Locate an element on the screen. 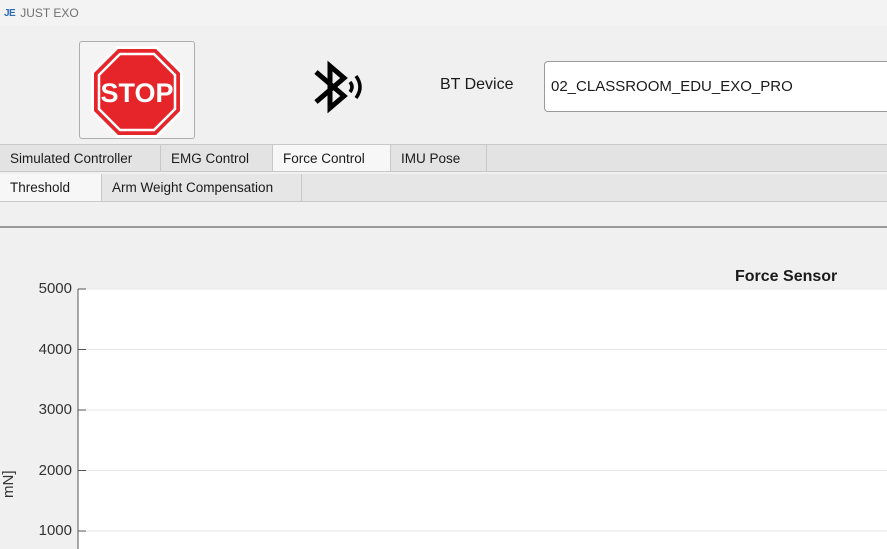 The width and height of the screenshot is (887, 549). tab-label: Arm Weight Compensation is located at coordinates (193, 187).